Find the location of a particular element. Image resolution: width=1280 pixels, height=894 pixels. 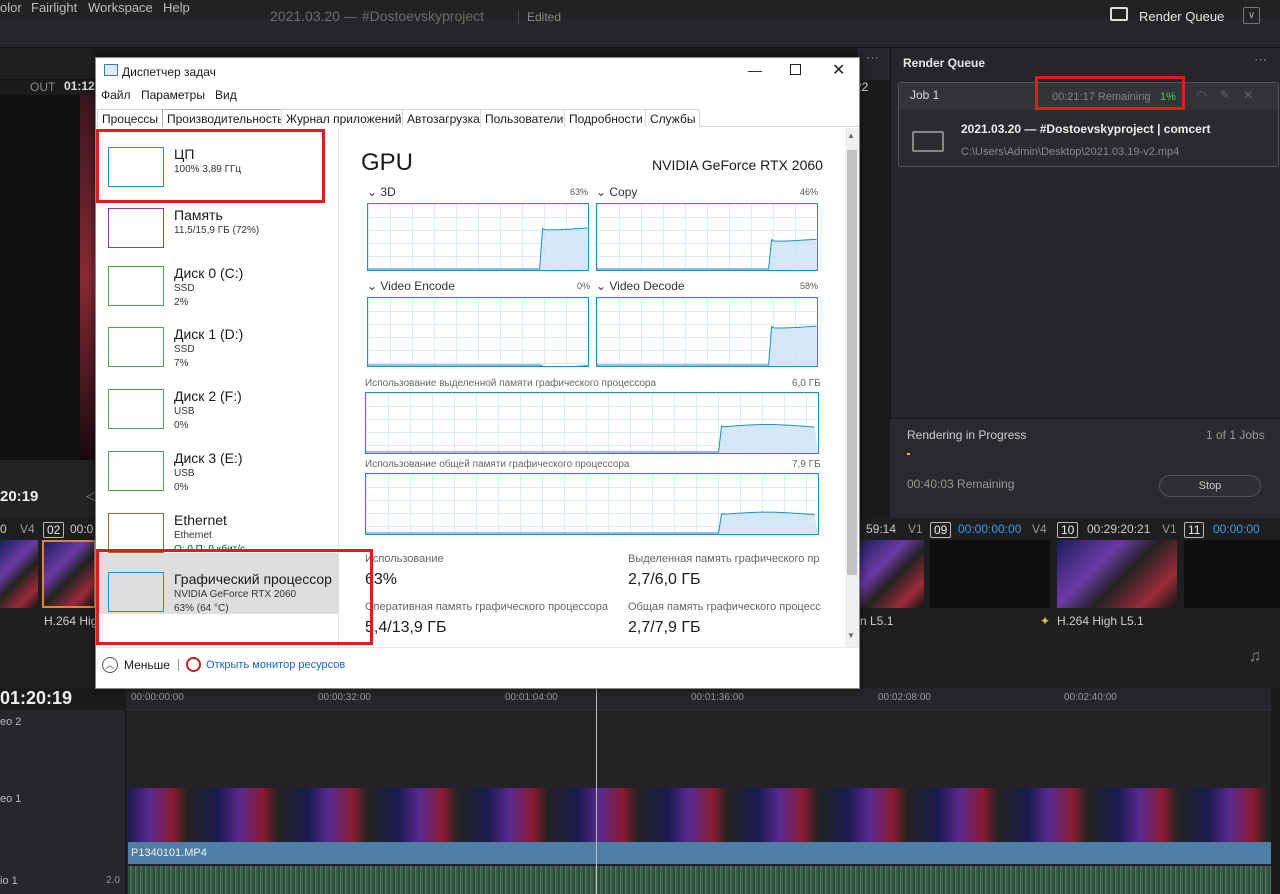

menu-workspace: Workspace is located at coordinates (120, 7).